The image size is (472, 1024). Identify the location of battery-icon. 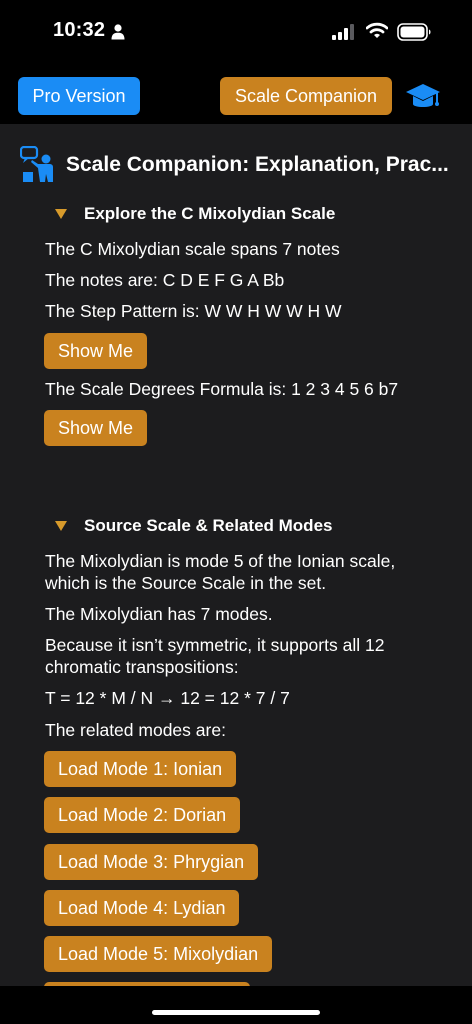
(414, 32).